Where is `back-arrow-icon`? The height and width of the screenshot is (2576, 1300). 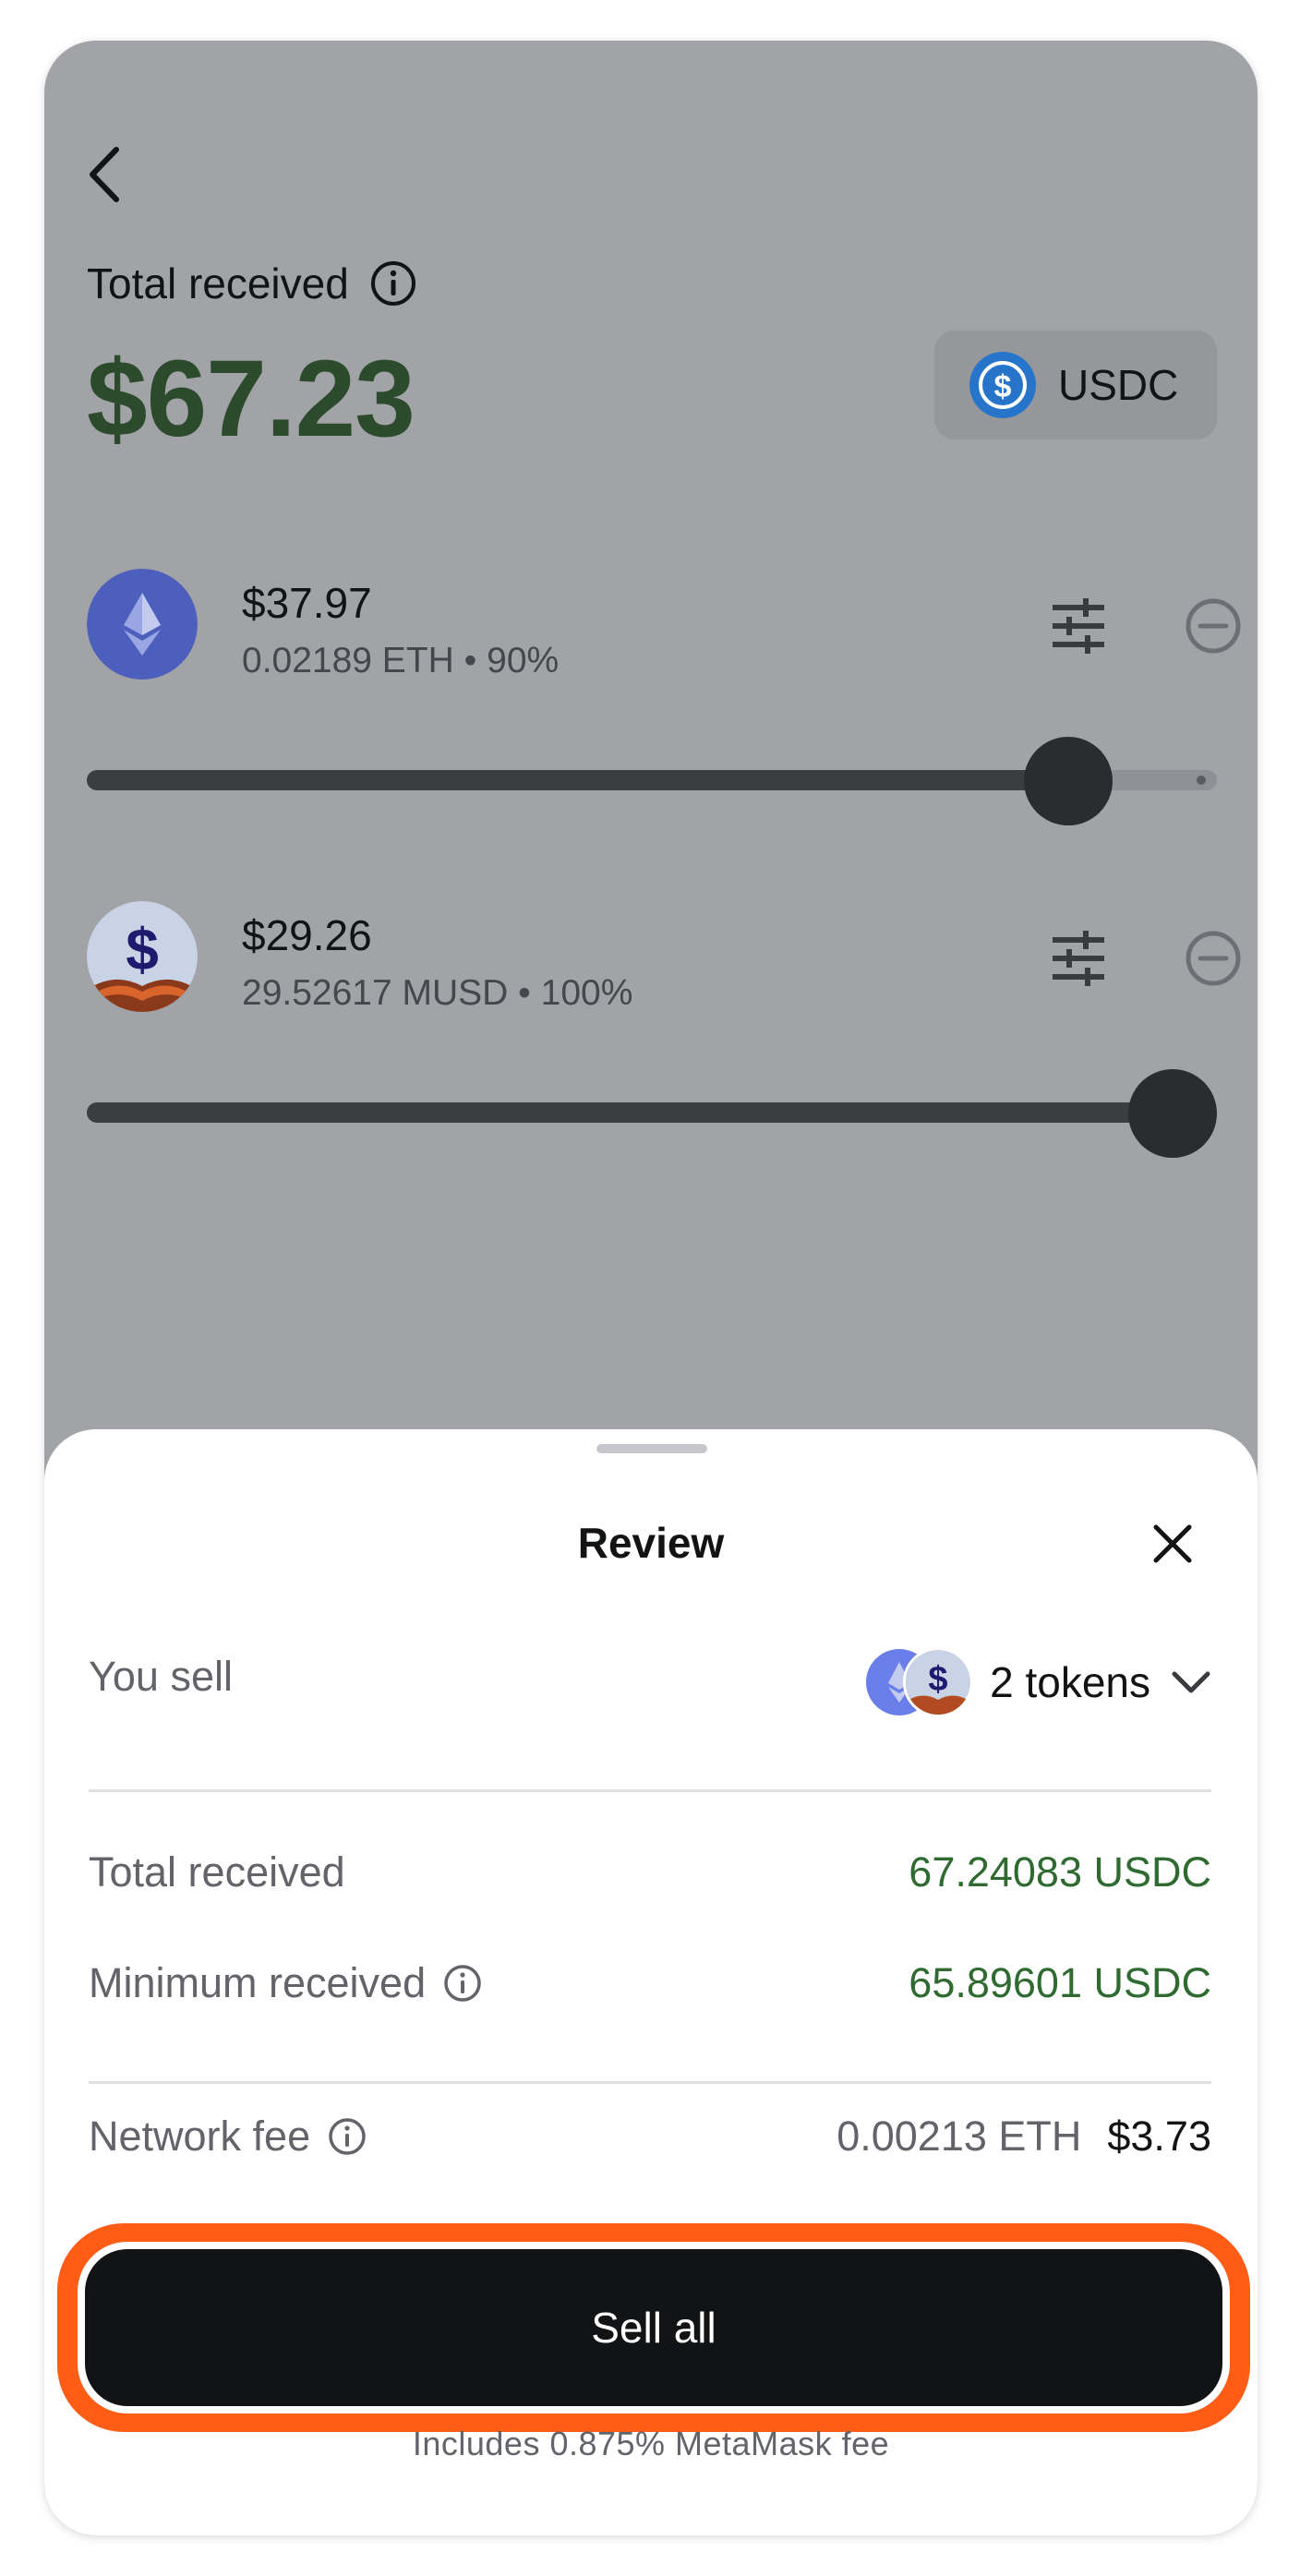 back-arrow-icon is located at coordinates (104, 174).